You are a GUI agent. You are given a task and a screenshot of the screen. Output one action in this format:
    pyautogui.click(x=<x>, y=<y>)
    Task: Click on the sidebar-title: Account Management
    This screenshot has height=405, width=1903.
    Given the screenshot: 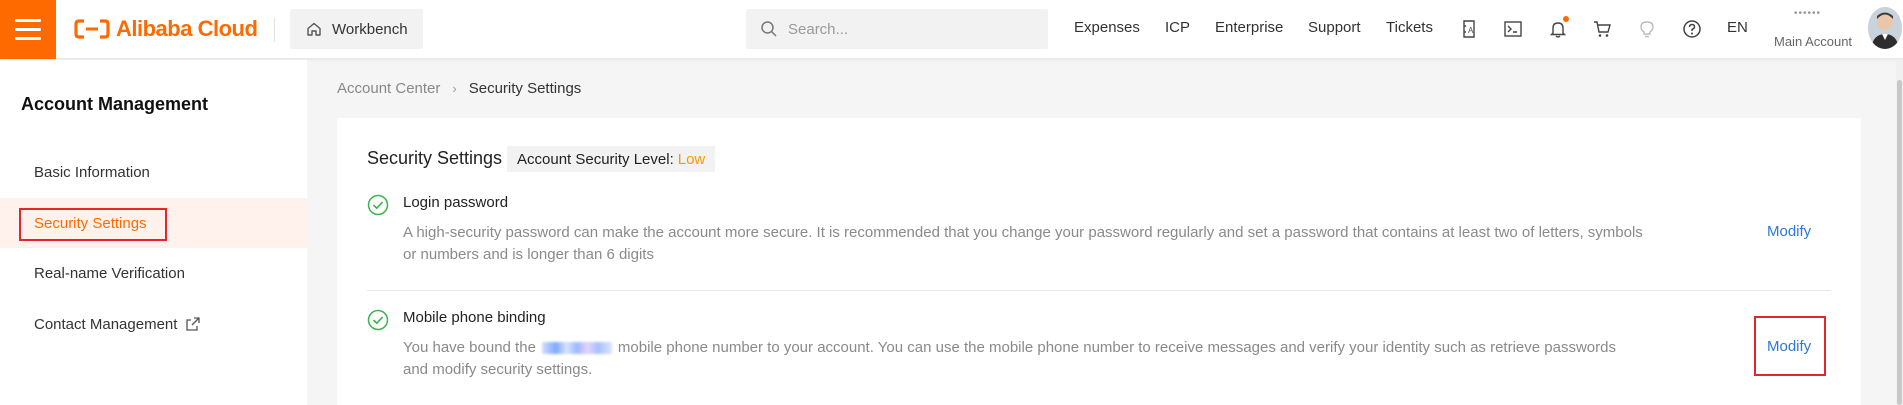 What is the action you would take?
    pyautogui.click(x=115, y=104)
    